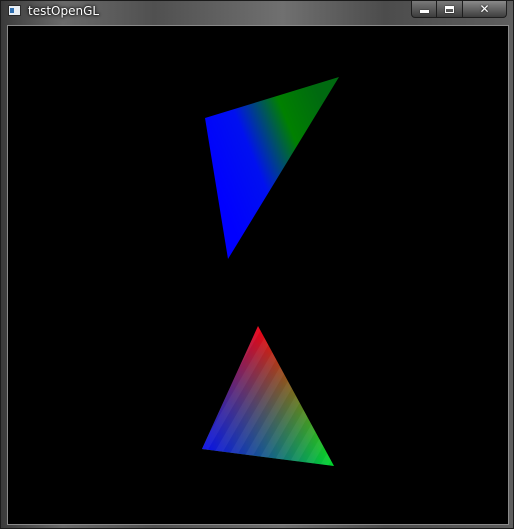 Image resolution: width=514 pixels, height=529 pixels. I want to click on window-controls: ✕, so click(459, 9).